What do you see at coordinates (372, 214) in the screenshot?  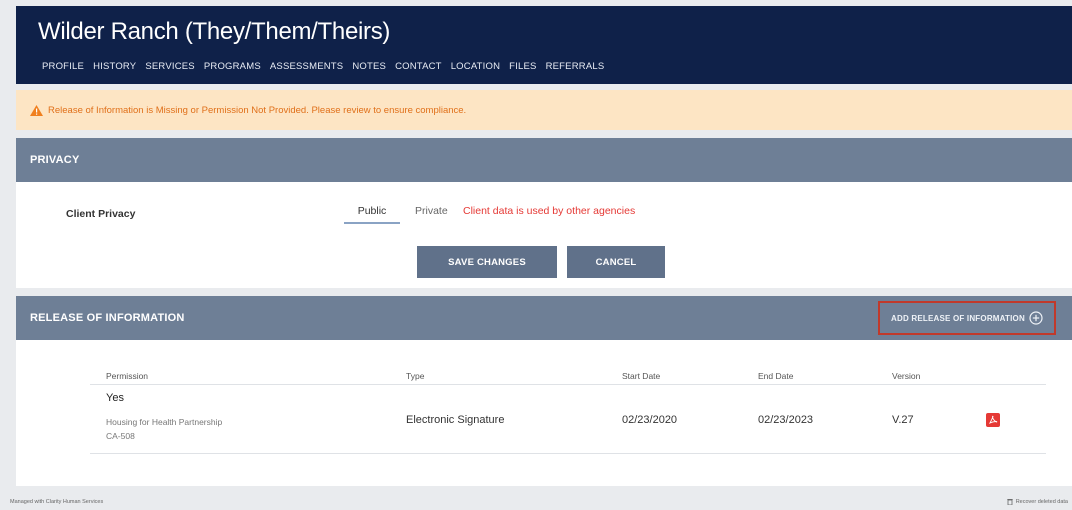 I see `privacy-option-public: Public` at bounding box center [372, 214].